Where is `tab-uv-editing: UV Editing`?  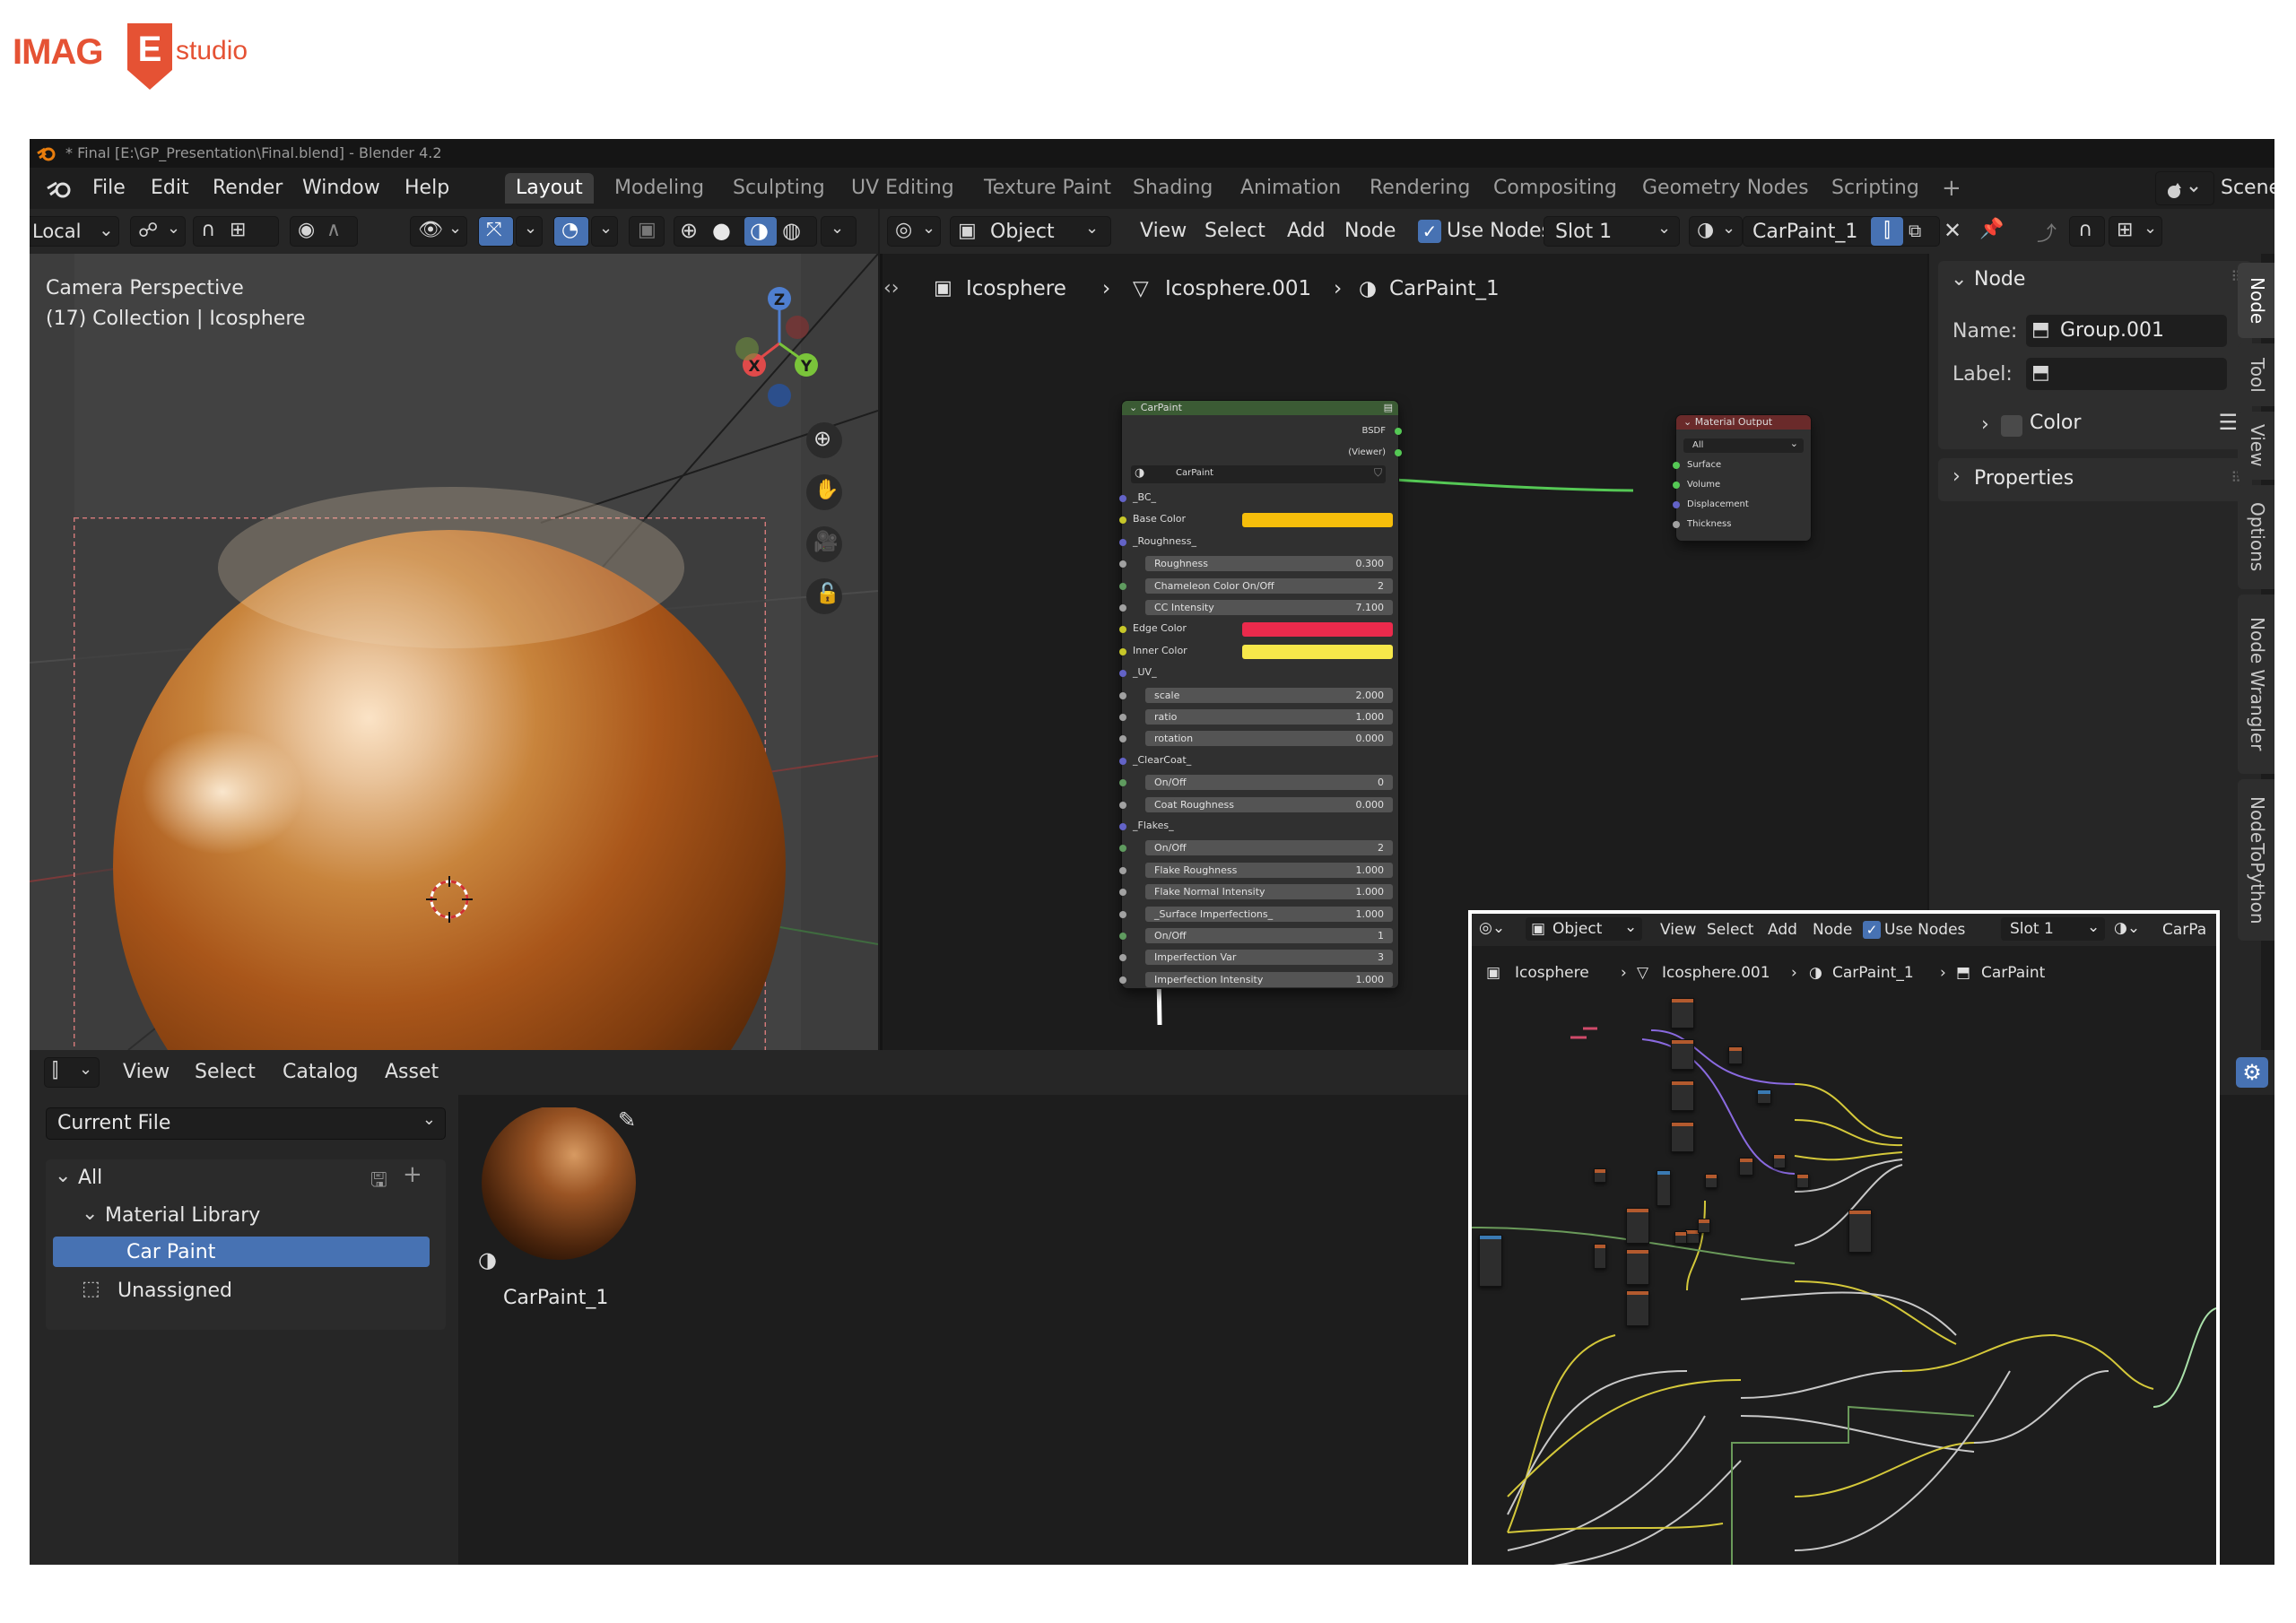 tab-uv-editing: UV Editing is located at coordinates (902, 188).